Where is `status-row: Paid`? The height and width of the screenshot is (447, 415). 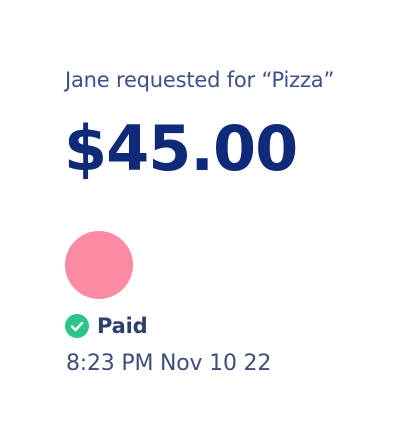 status-row: Paid is located at coordinates (106, 326).